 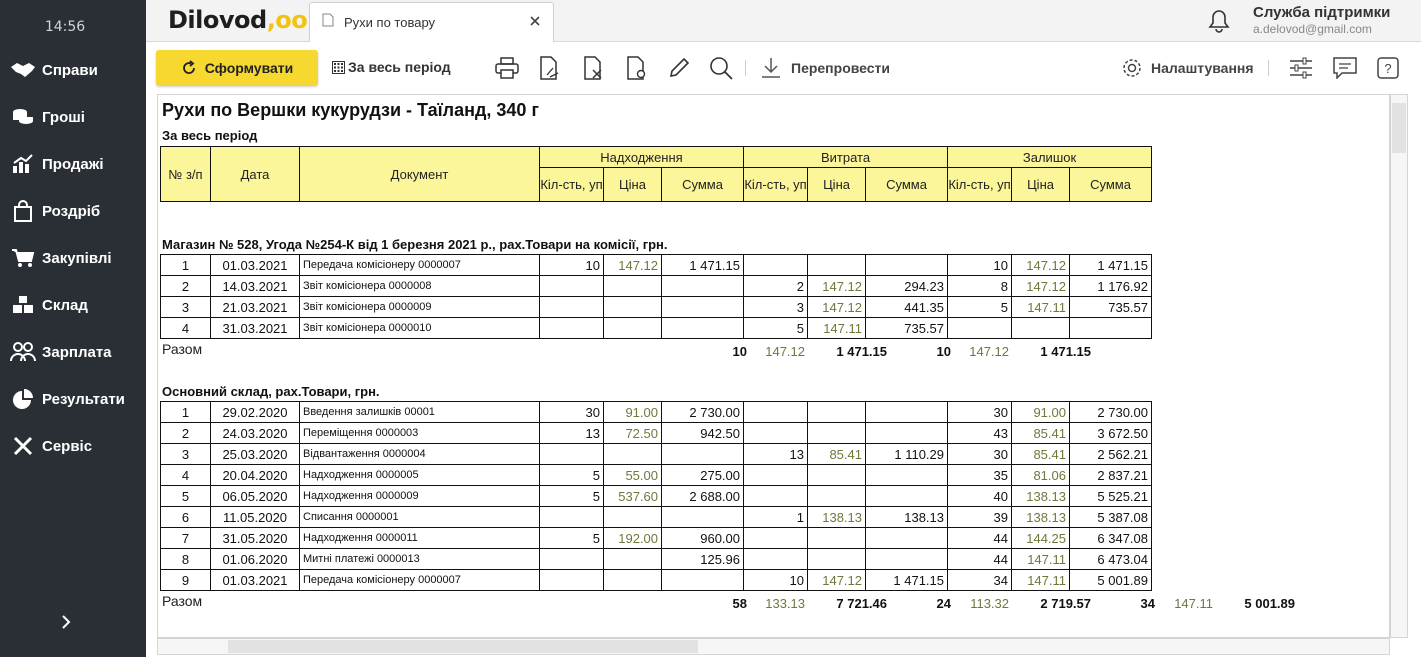 What do you see at coordinates (1040, 475) in the screenshot?
I see `table-cell: 81.06` at bounding box center [1040, 475].